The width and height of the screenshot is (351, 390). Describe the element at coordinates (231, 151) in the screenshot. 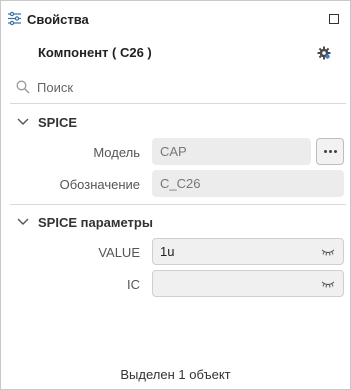

I see `model-field: CAP` at that location.